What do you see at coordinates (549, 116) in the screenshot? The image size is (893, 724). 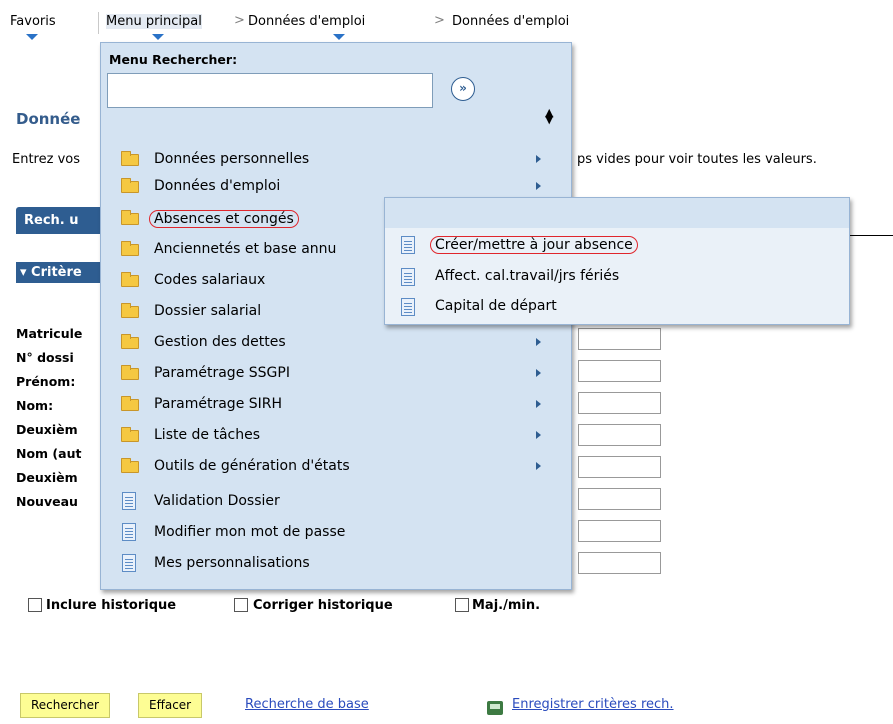 I see `sort-icon: ▲ ▼` at bounding box center [549, 116].